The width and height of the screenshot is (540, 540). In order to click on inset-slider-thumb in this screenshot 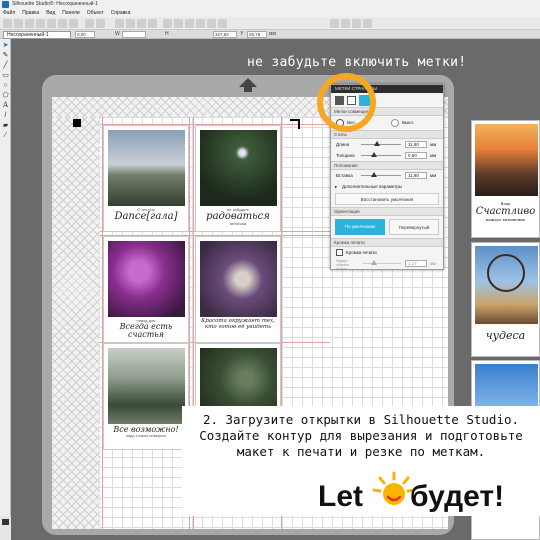, I will do `click(374, 174)`.